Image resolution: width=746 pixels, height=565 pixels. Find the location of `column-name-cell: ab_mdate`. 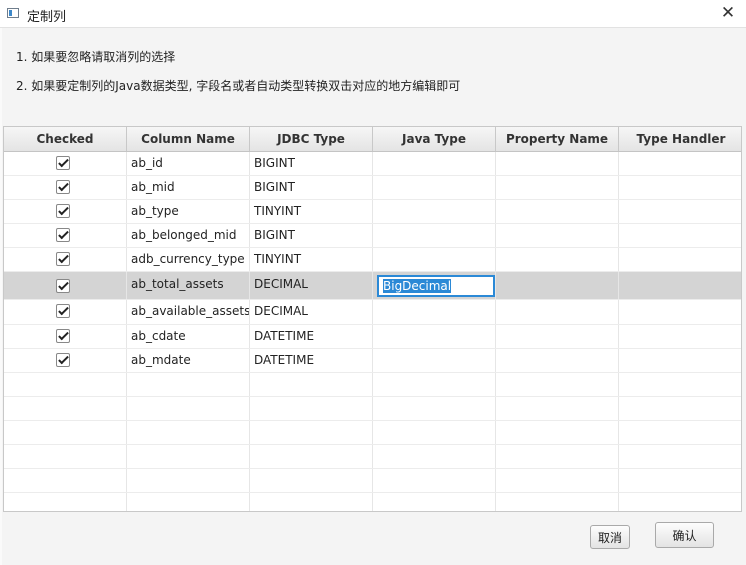

column-name-cell: ab_mdate is located at coordinates (188, 360).